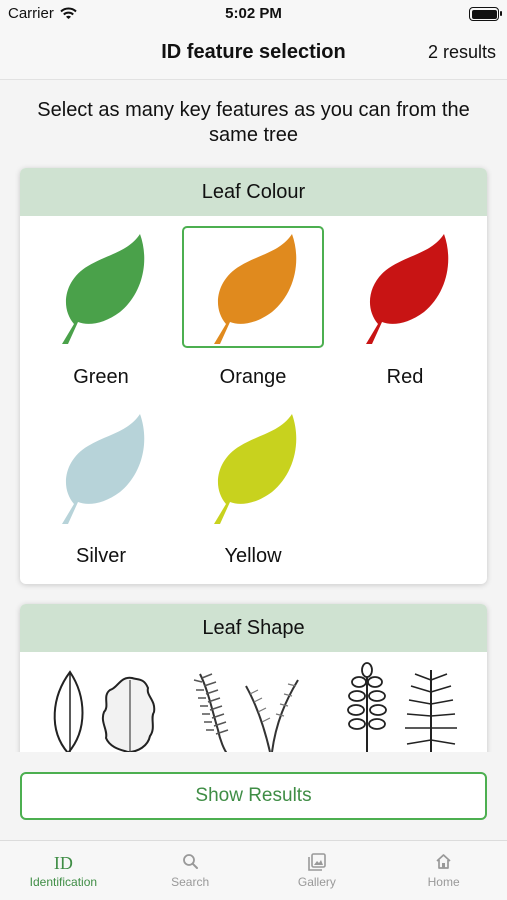 This screenshot has height=900, width=507. Describe the element at coordinates (253, 54) in the screenshot. I see `nav-bar: ID feature selection 2 results` at that location.